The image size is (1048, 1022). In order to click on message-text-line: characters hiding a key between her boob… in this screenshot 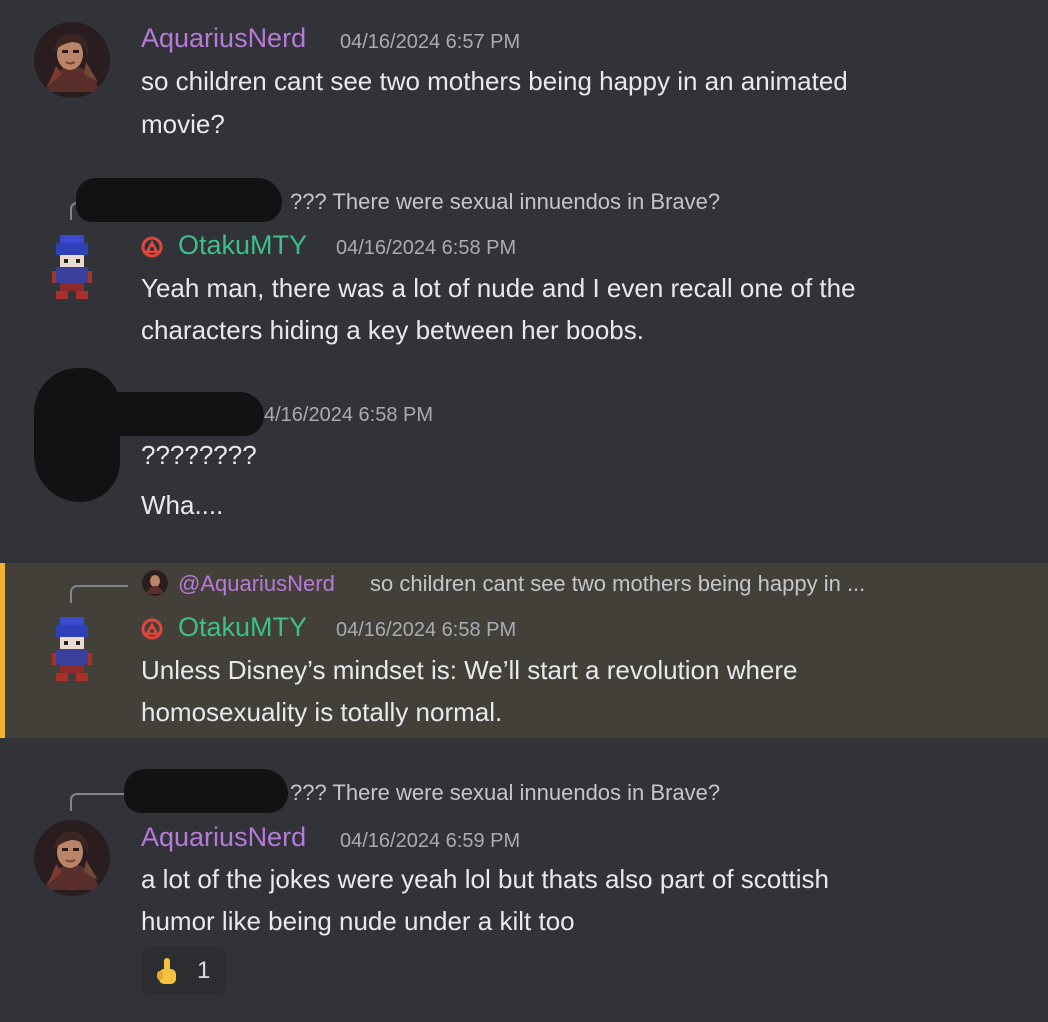, I will do `click(392, 330)`.